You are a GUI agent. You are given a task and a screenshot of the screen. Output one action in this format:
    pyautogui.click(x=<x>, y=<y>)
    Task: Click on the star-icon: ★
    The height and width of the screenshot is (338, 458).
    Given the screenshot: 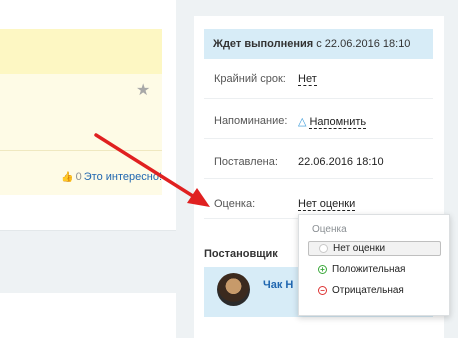 What is the action you would take?
    pyautogui.click(x=143, y=91)
    